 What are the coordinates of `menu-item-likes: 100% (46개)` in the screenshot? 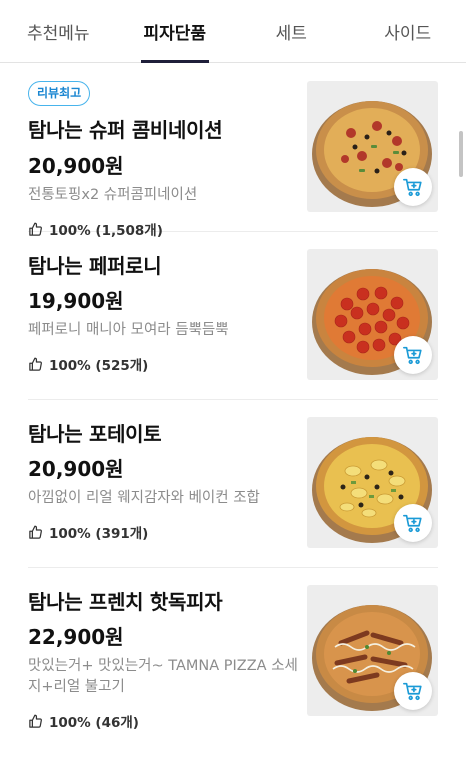 It's located at (83, 721).